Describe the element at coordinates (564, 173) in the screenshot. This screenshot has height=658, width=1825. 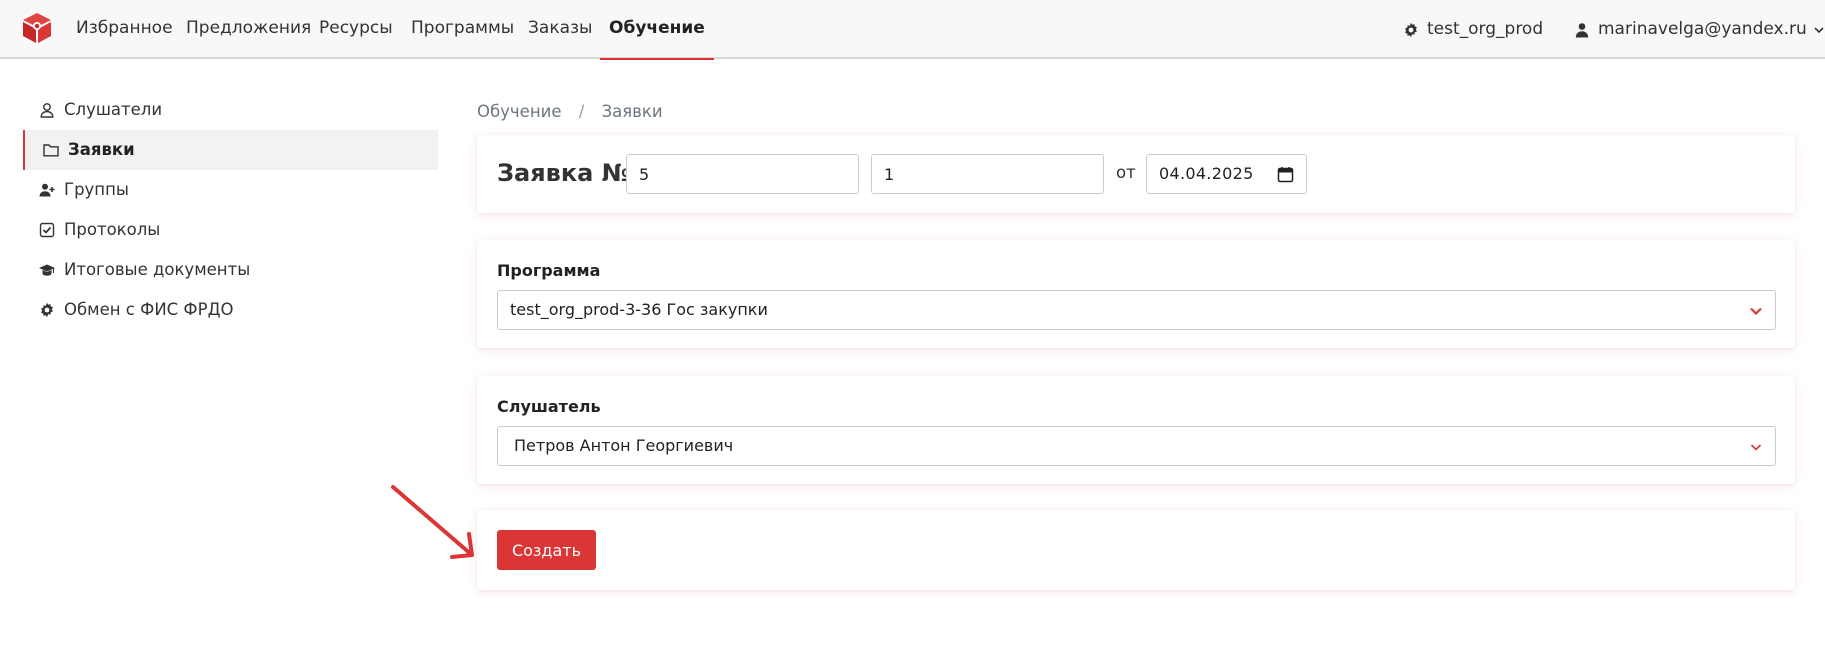
I see `application-title: Заявка №` at that location.